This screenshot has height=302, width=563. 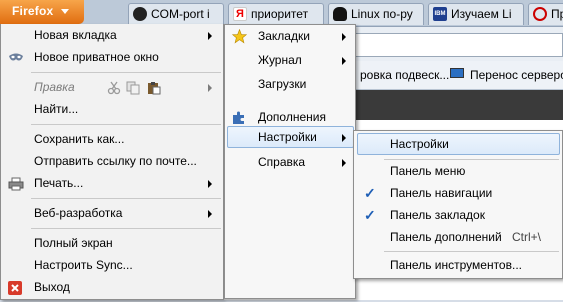 I want to click on menu-options: Настройки, so click(x=290, y=137).